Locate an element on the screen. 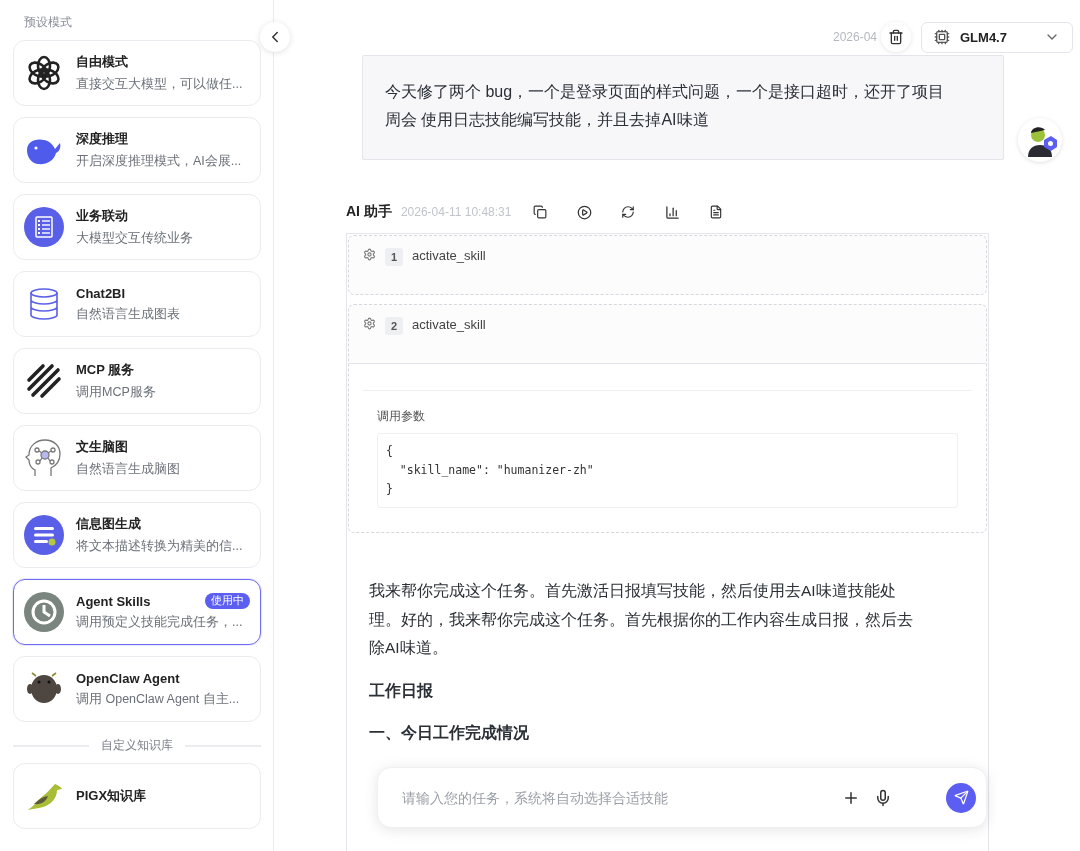  status-badge: 使用中 is located at coordinates (227, 601).